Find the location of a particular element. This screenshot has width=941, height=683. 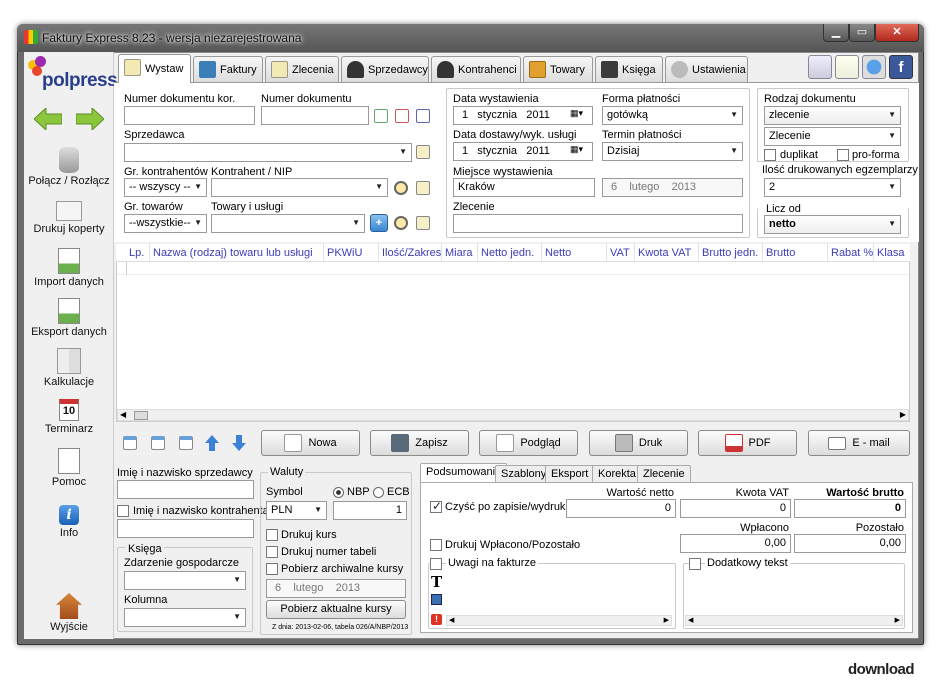

col-name: Nazwa (rodzaj) towaru lub usługi is located at coordinates (237, 252).